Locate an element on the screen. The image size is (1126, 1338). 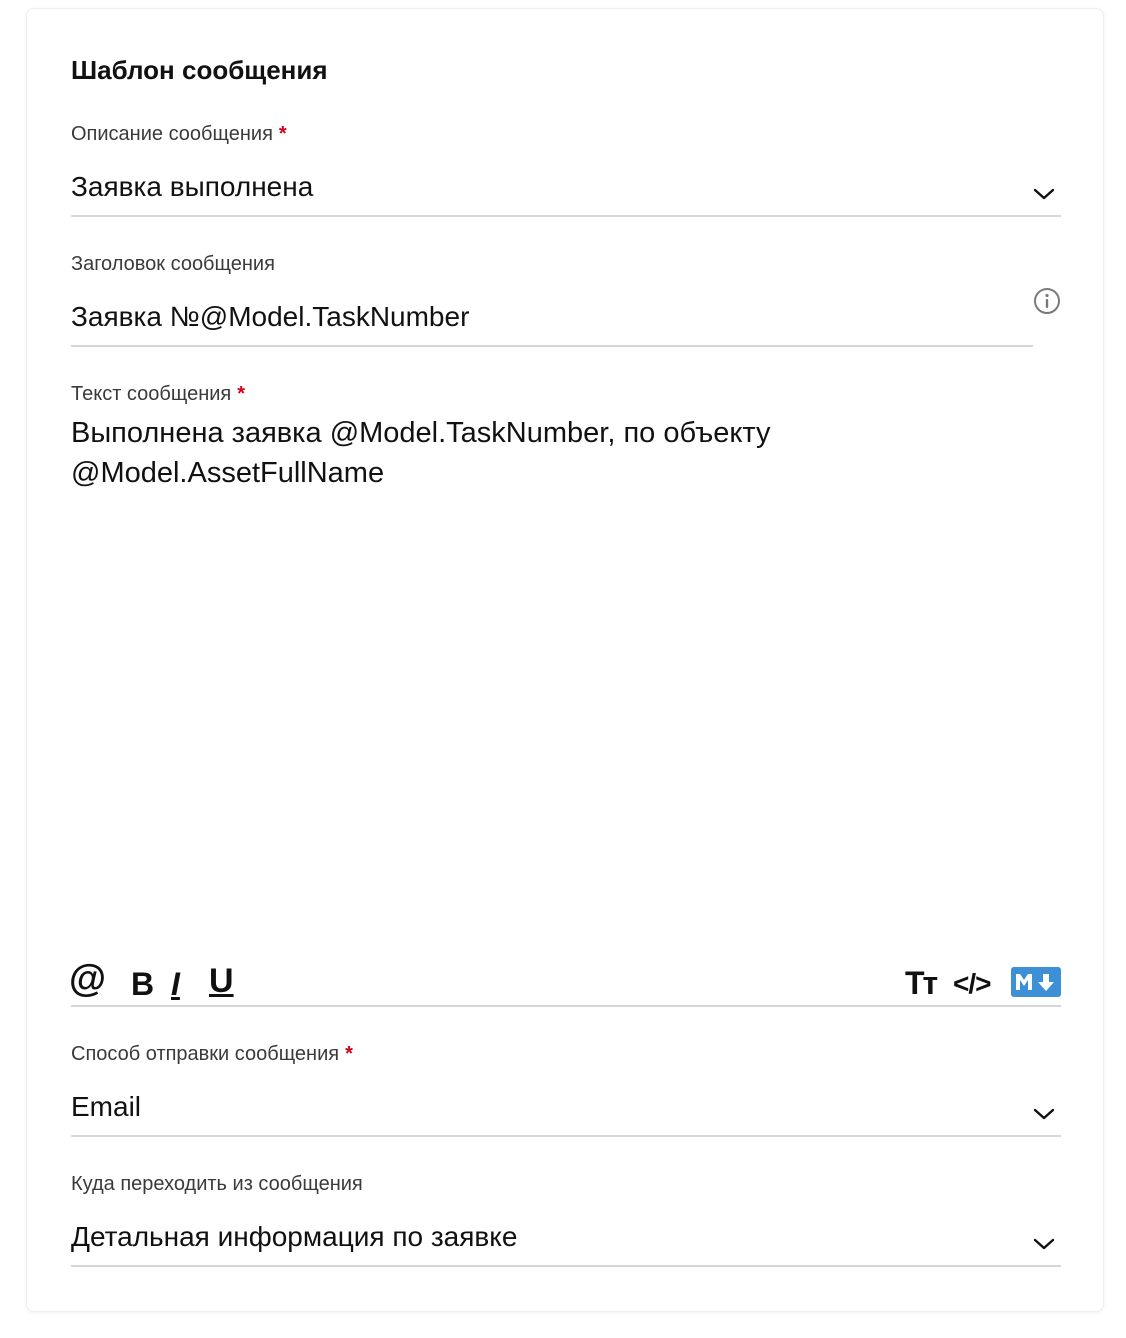
markdown-icon is located at coordinates (1036, 982).